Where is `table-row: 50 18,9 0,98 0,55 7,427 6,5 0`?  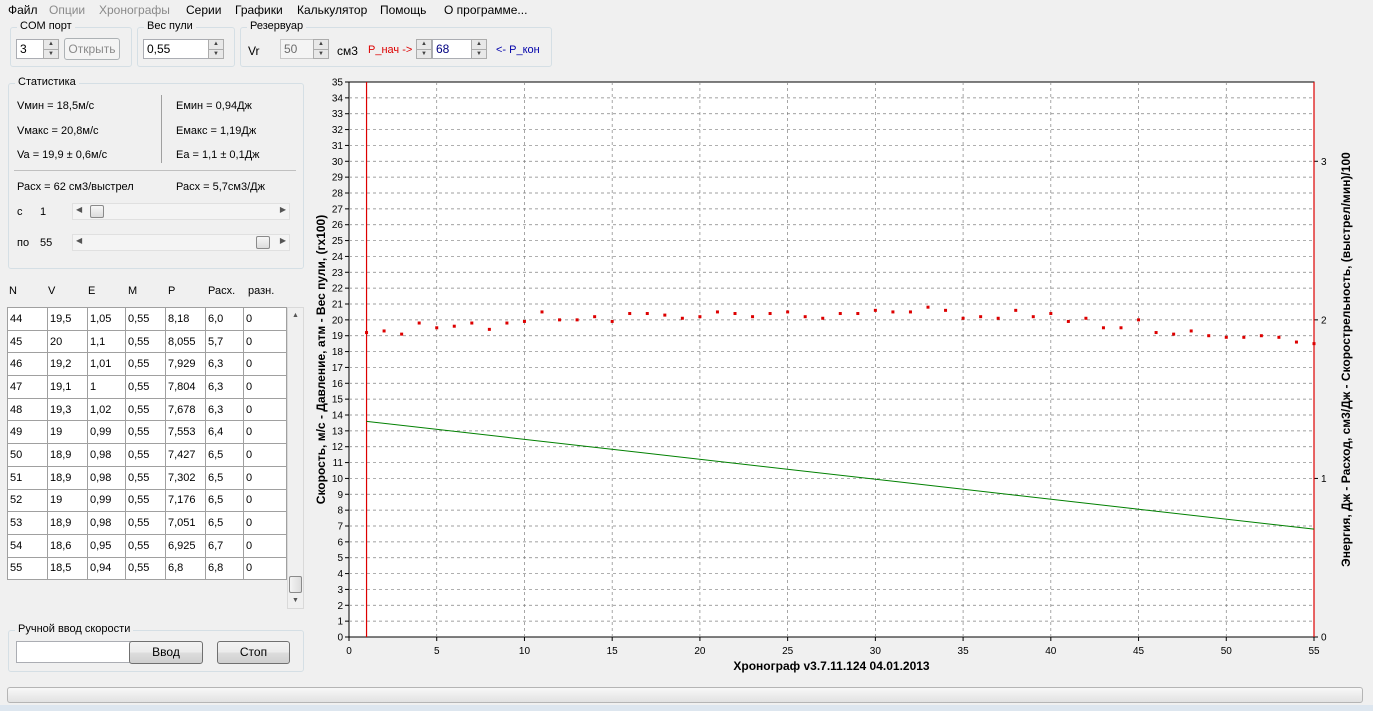 table-row: 50 18,9 0,98 0,55 7,427 6,5 0 is located at coordinates (147, 455).